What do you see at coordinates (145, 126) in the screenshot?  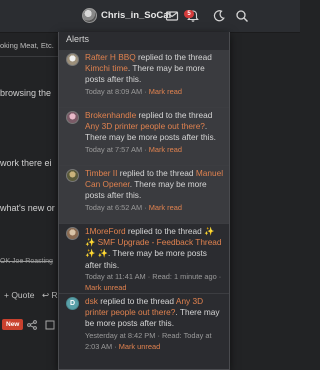 I see `alert-thread-link: Any 3D printer people out there?` at bounding box center [145, 126].